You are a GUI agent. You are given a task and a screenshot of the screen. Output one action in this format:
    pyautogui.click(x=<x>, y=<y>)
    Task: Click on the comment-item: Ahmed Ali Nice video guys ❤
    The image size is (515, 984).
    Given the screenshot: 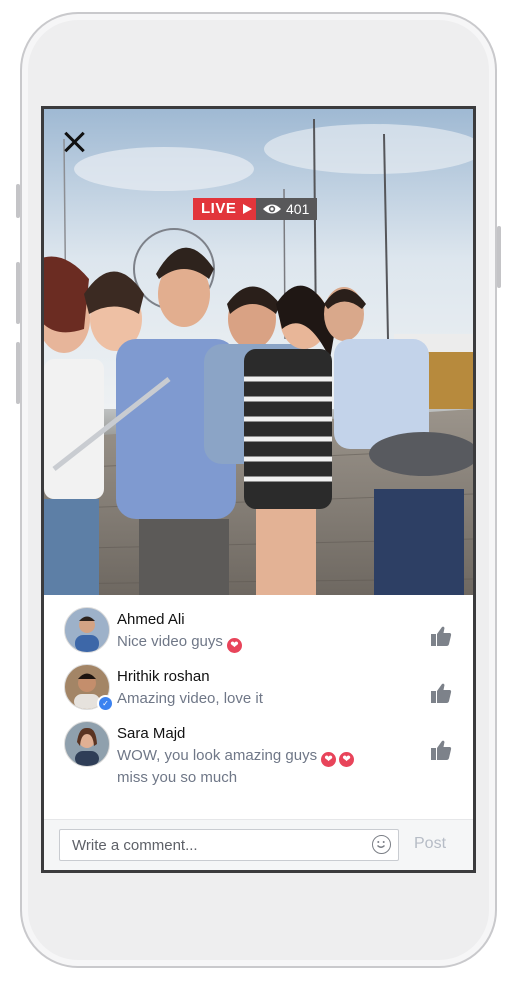 What is the action you would take?
    pyautogui.click(x=258, y=633)
    